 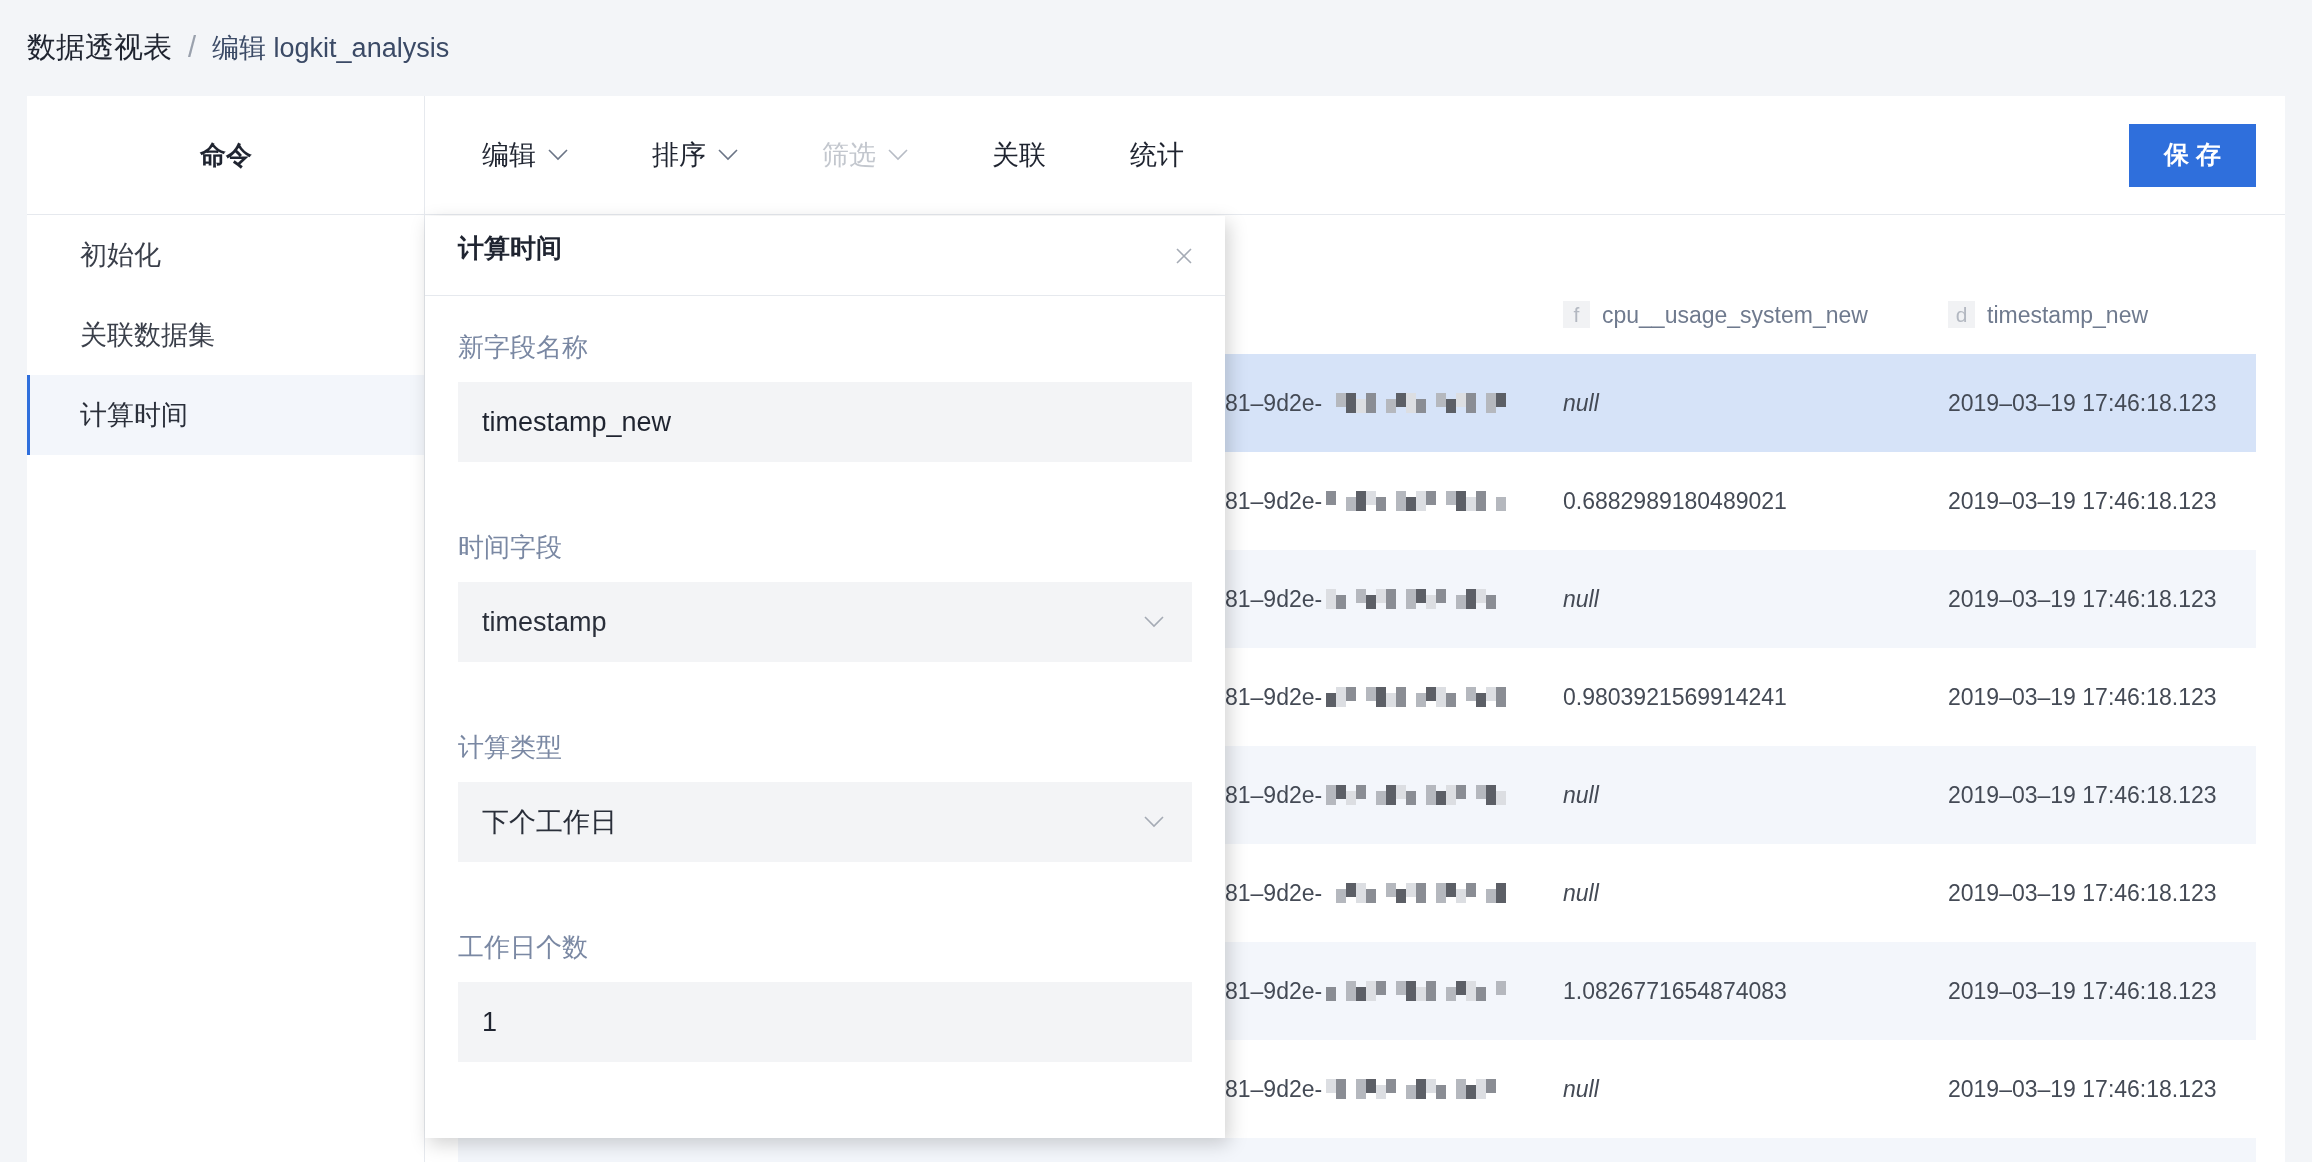 What do you see at coordinates (1576, 315) in the screenshot?
I see `type-badge: f` at bounding box center [1576, 315].